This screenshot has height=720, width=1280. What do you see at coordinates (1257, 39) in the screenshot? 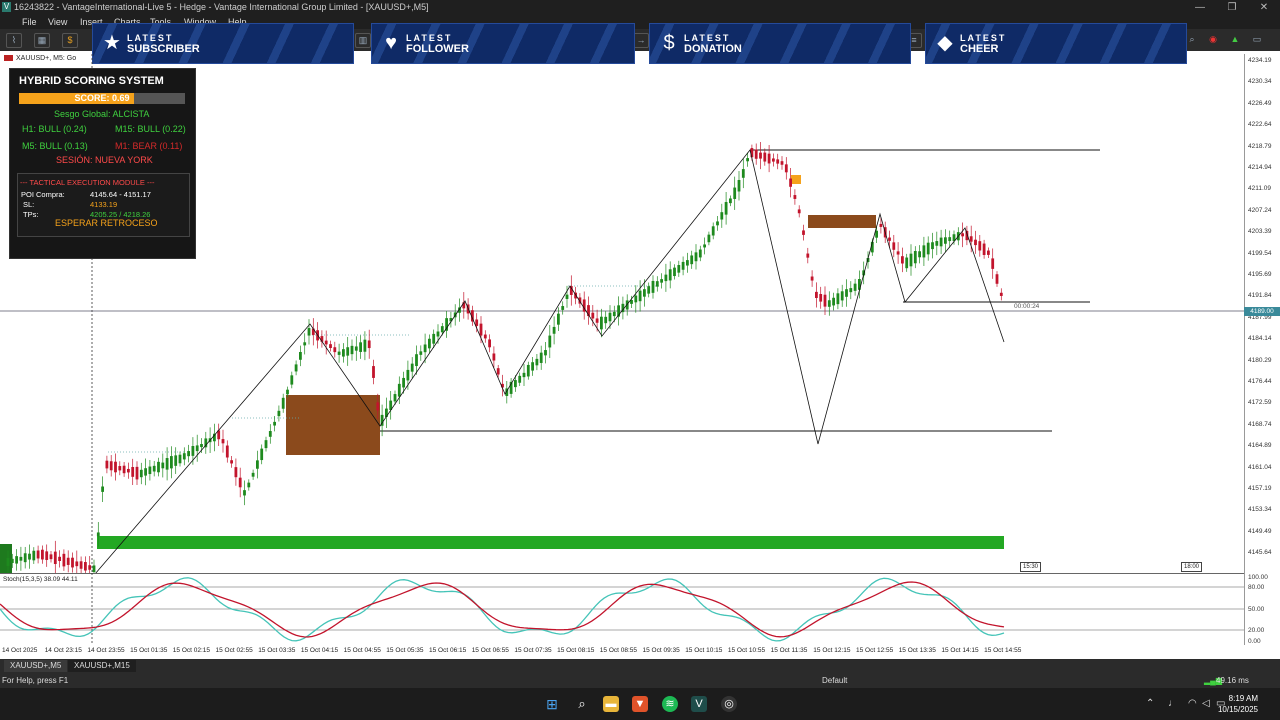
I see `layout-icon: ▭` at bounding box center [1257, 39].